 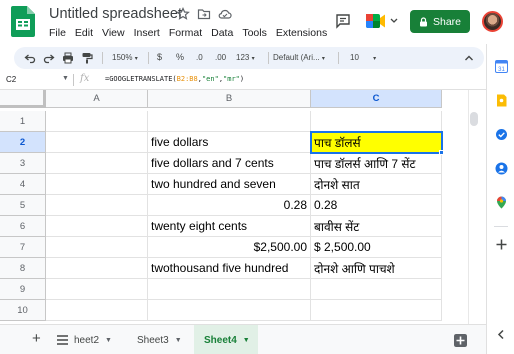 I want to click on contacts-icon, so click(x=501, y=168).